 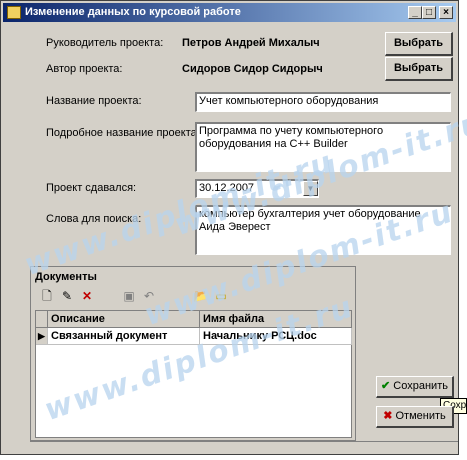 What do you see at coordinates (323, 102) in the screenshot?
I see `project-name-field: Учет компьютерного оборудования` at bounding box center [323, 102].